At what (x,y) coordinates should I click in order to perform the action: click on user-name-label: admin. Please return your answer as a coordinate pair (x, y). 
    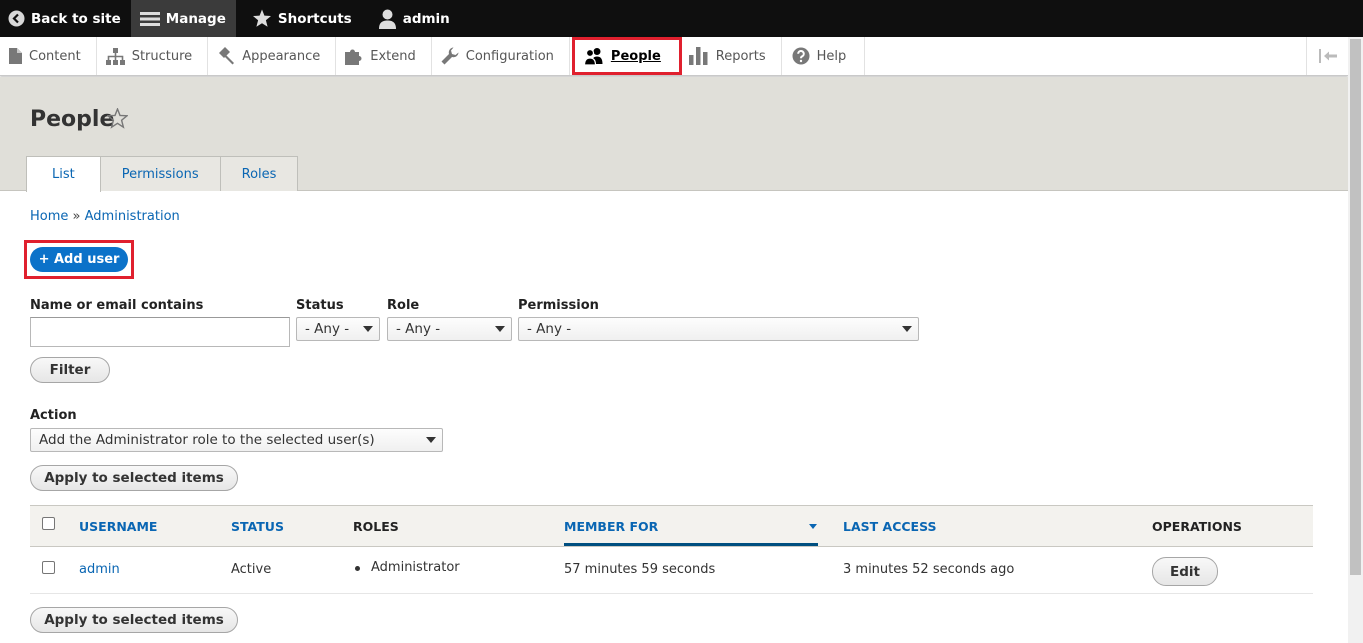
    Looking at the image, I should click on (426, 18).